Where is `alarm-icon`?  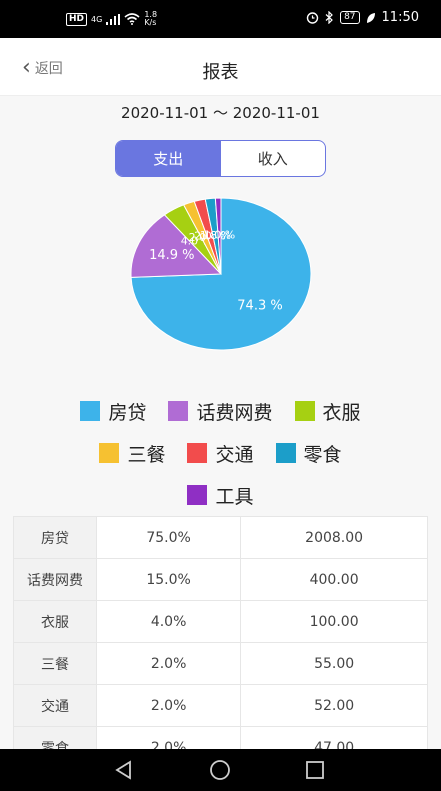 alarm-icon is located at coordinates (312, 18).